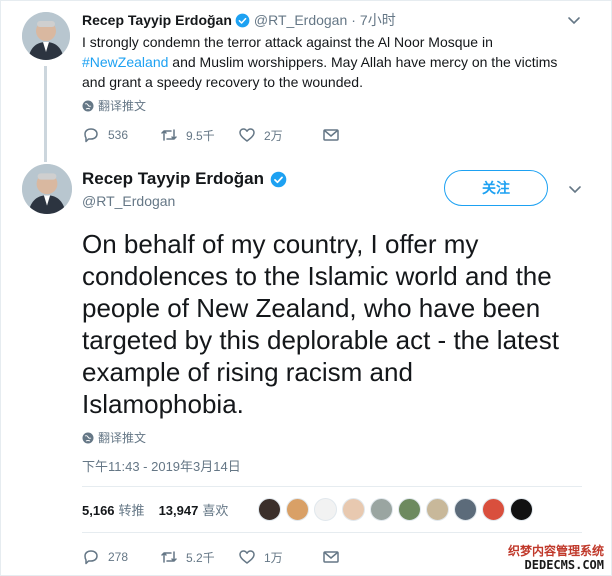  I want to click on like-button: 2万, so click(280, 135).